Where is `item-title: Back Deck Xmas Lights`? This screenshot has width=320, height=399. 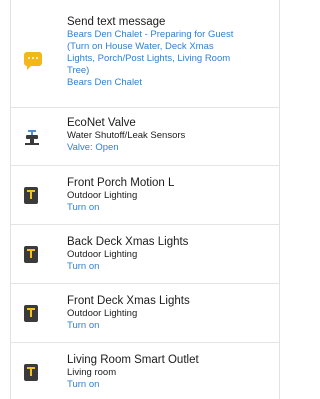
item-title: Back Deck Xmas Lights is located at coordinates (128, 242).